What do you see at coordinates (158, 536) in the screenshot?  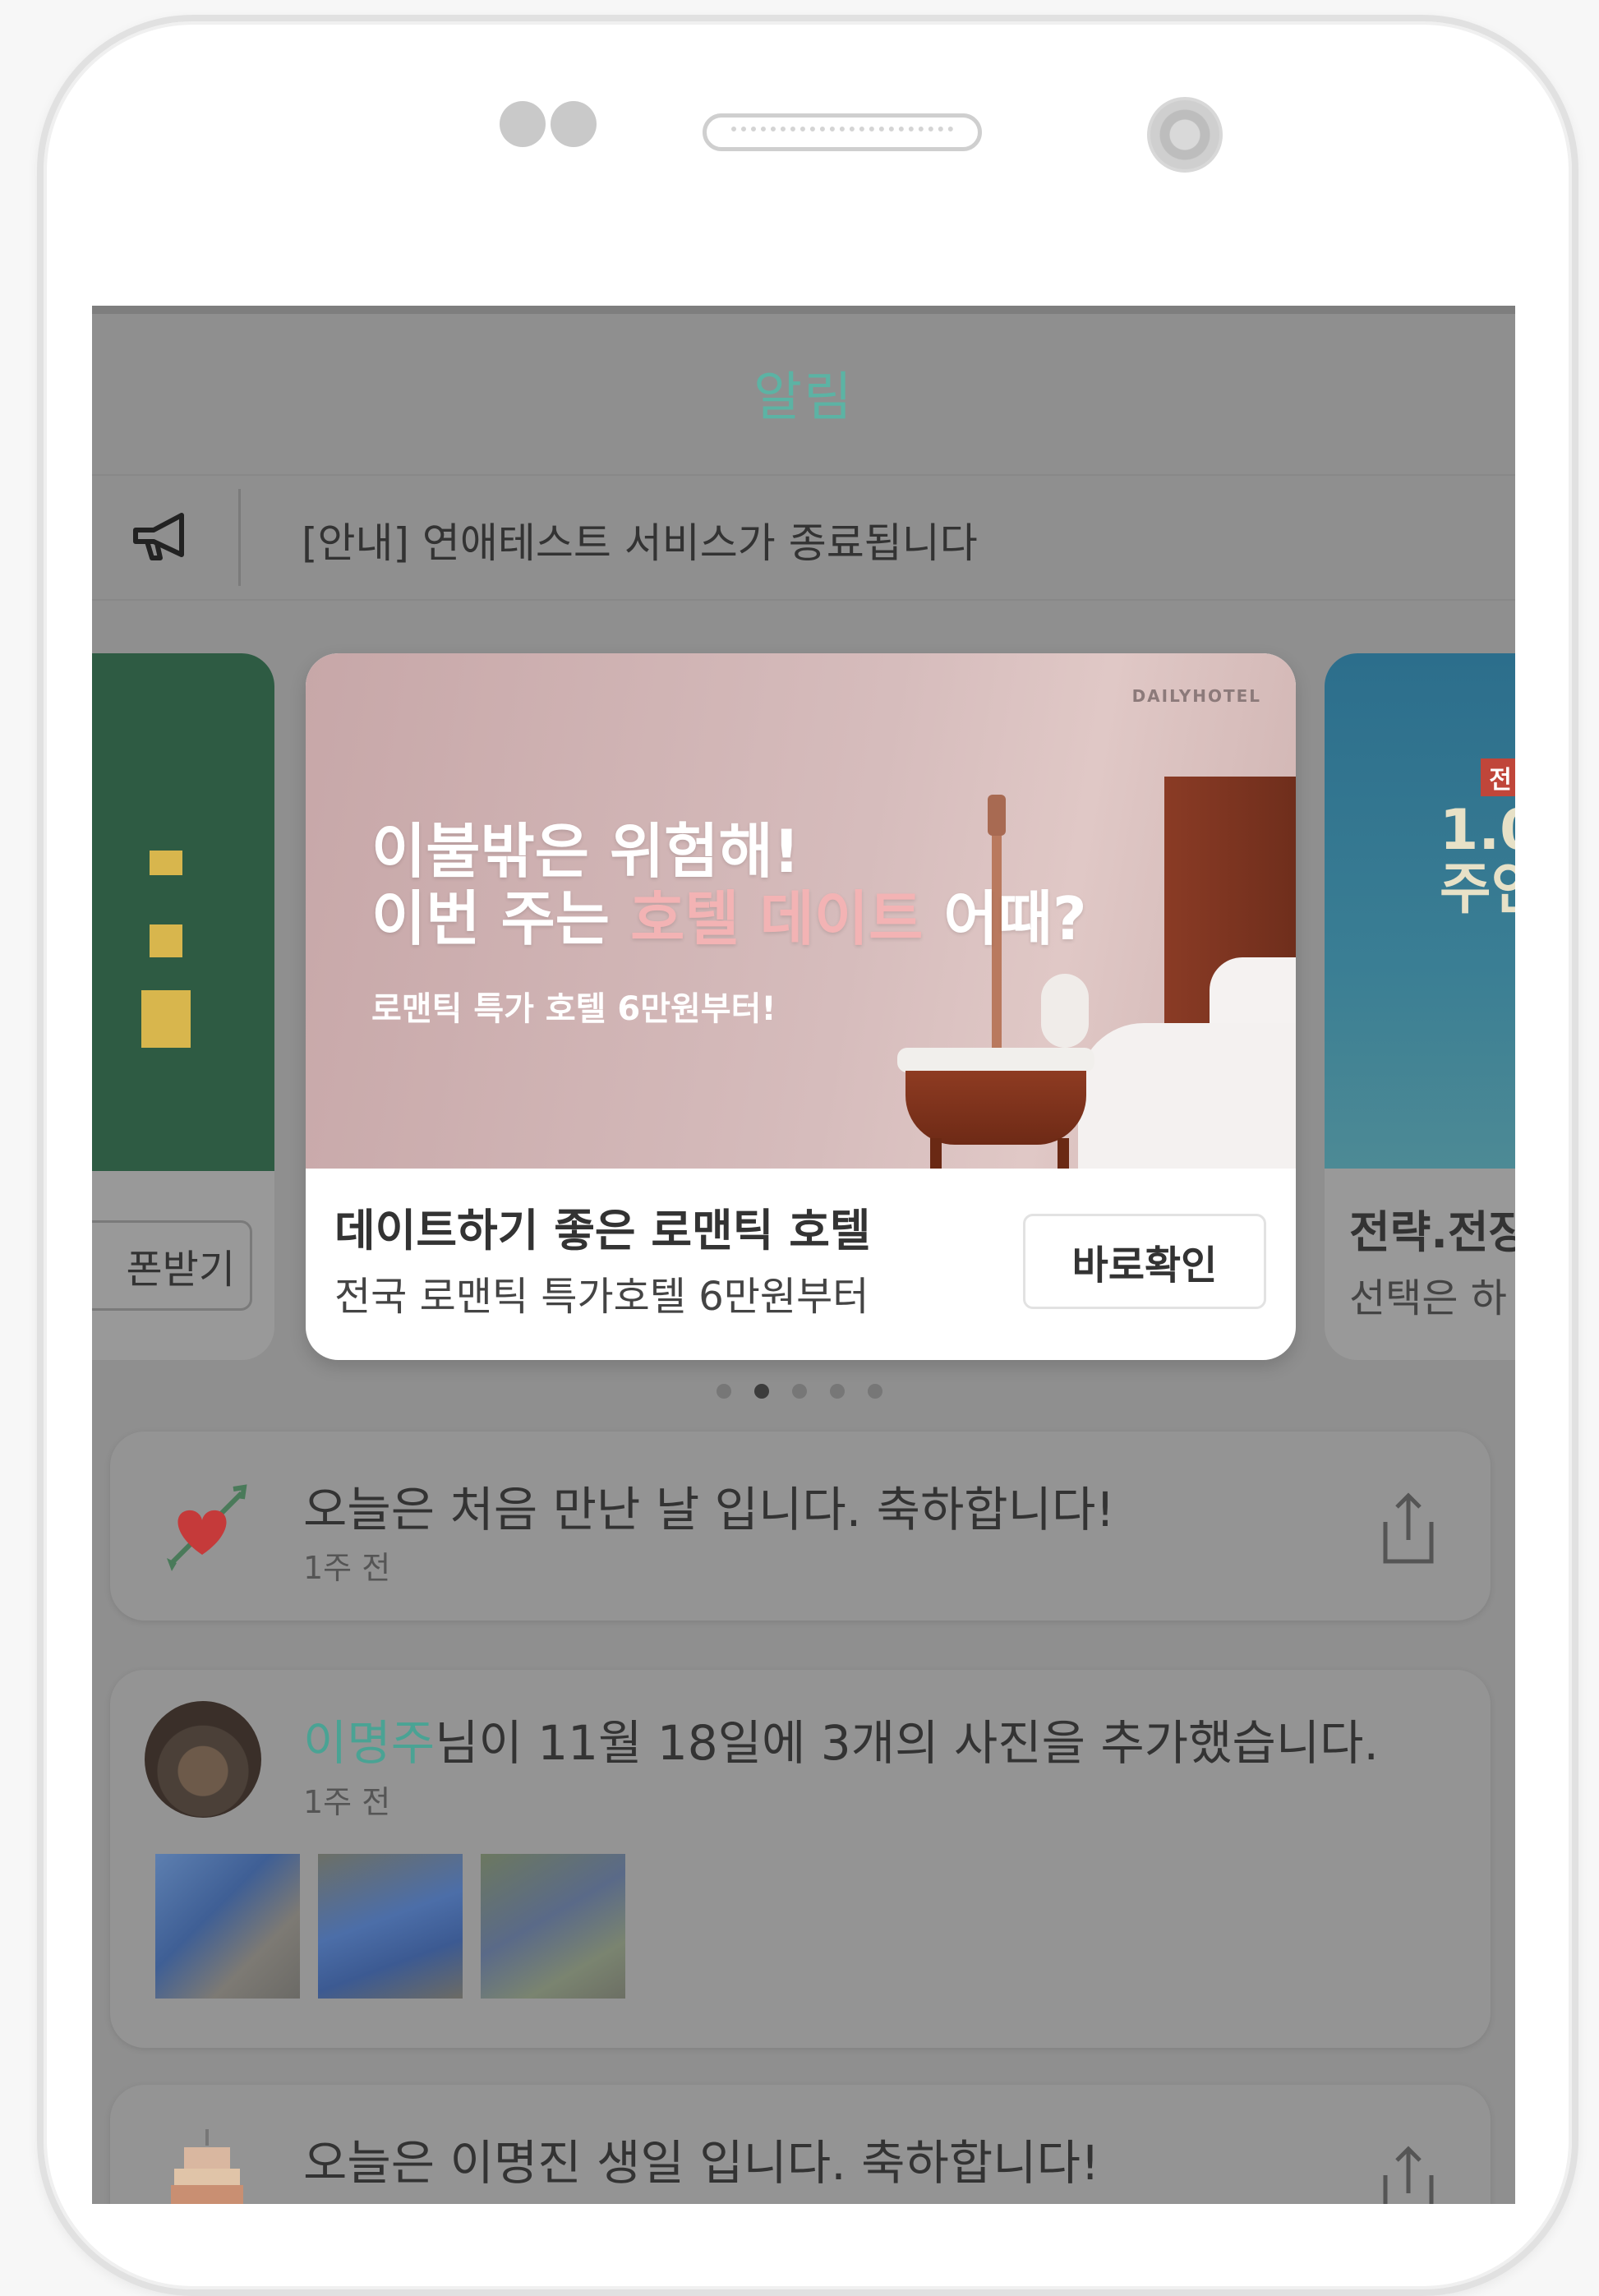 I see `megaphone-icon` at bounding box center [158, 536].